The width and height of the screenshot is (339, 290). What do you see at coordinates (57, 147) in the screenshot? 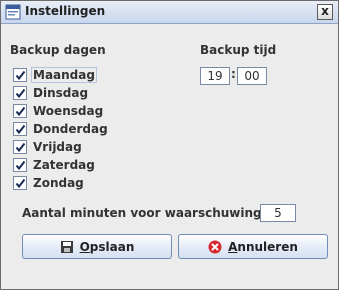
I see `day-checkbox-label: Vrijdag` at bounding box center [57, 147].